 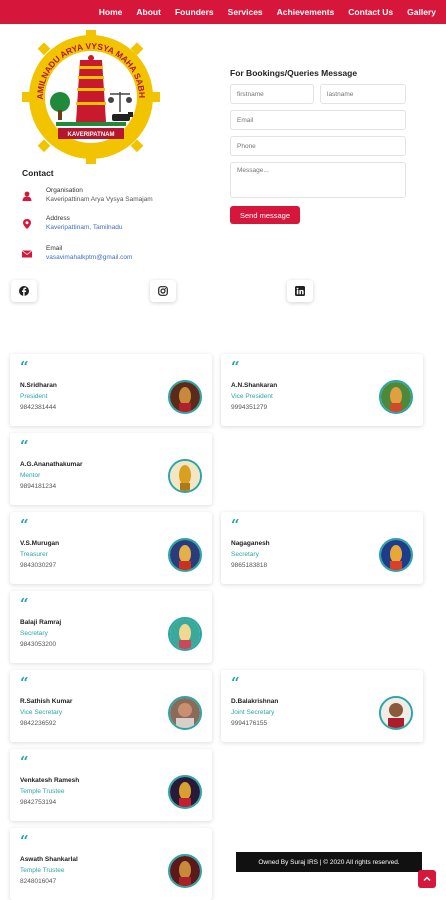 What do you see at coordinates (27, 196) in the screenshot?
I see `user-icon` at bounding box center [27, 196].